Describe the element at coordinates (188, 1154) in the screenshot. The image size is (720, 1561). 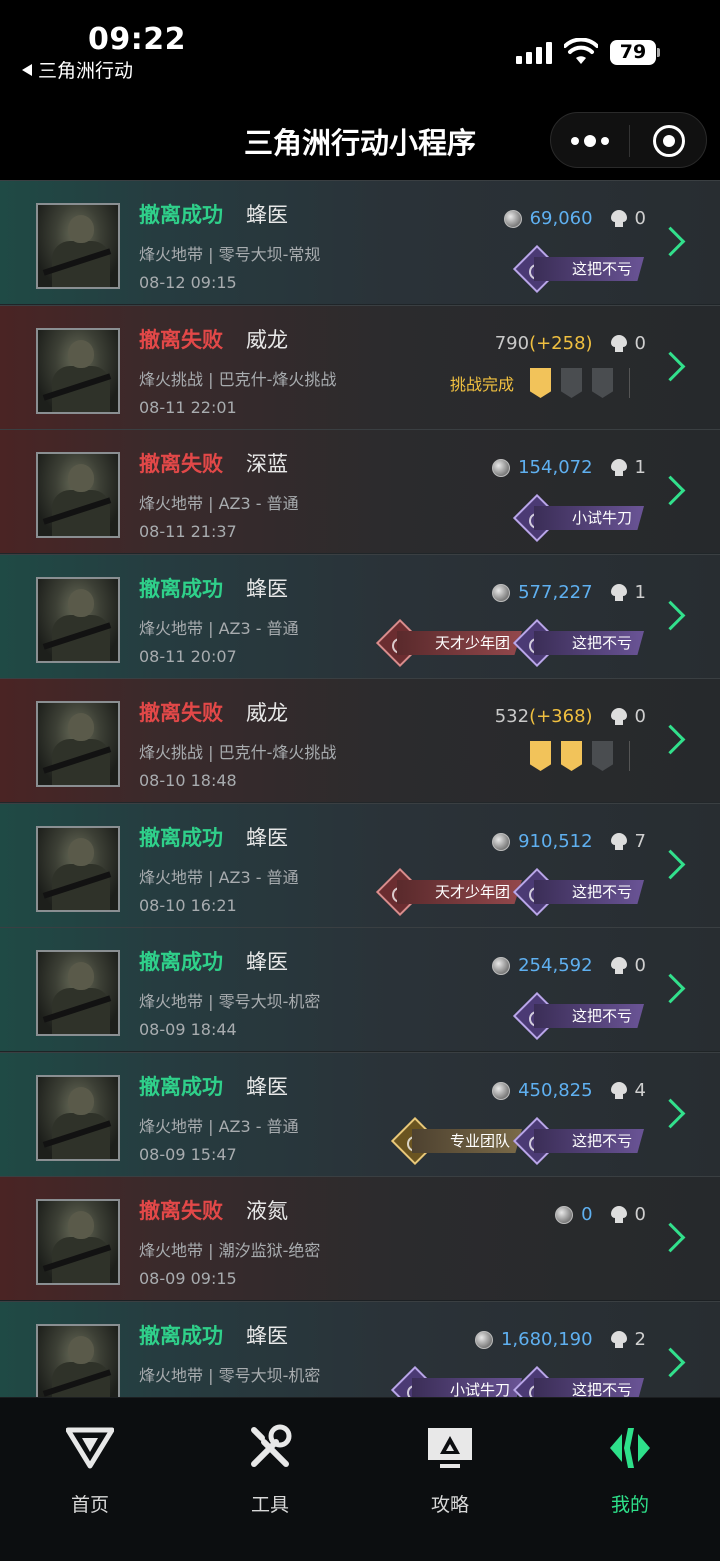
I see `match-time: 08-09 15:47` at that location.